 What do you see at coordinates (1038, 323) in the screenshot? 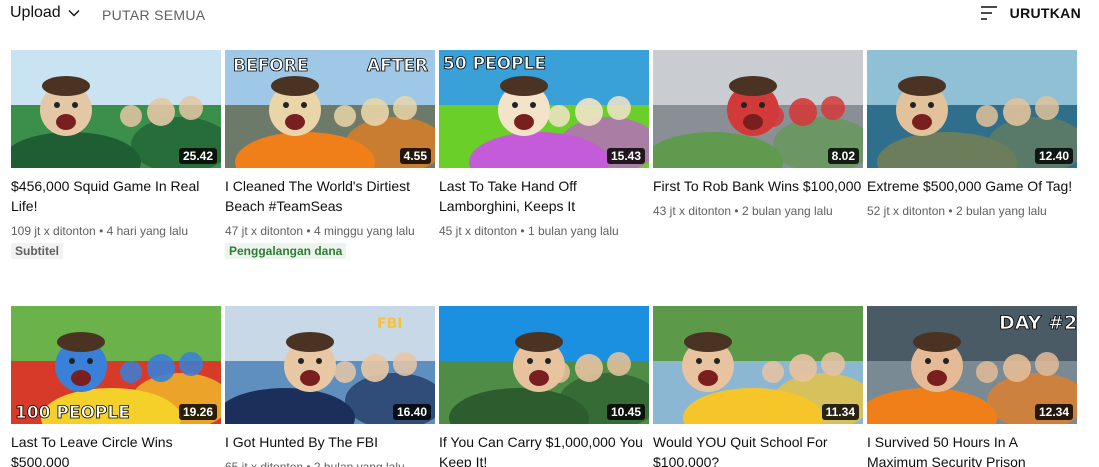
I see `thumbnail-overlay-text: DAY #2` at bounding box center [1038, 323].